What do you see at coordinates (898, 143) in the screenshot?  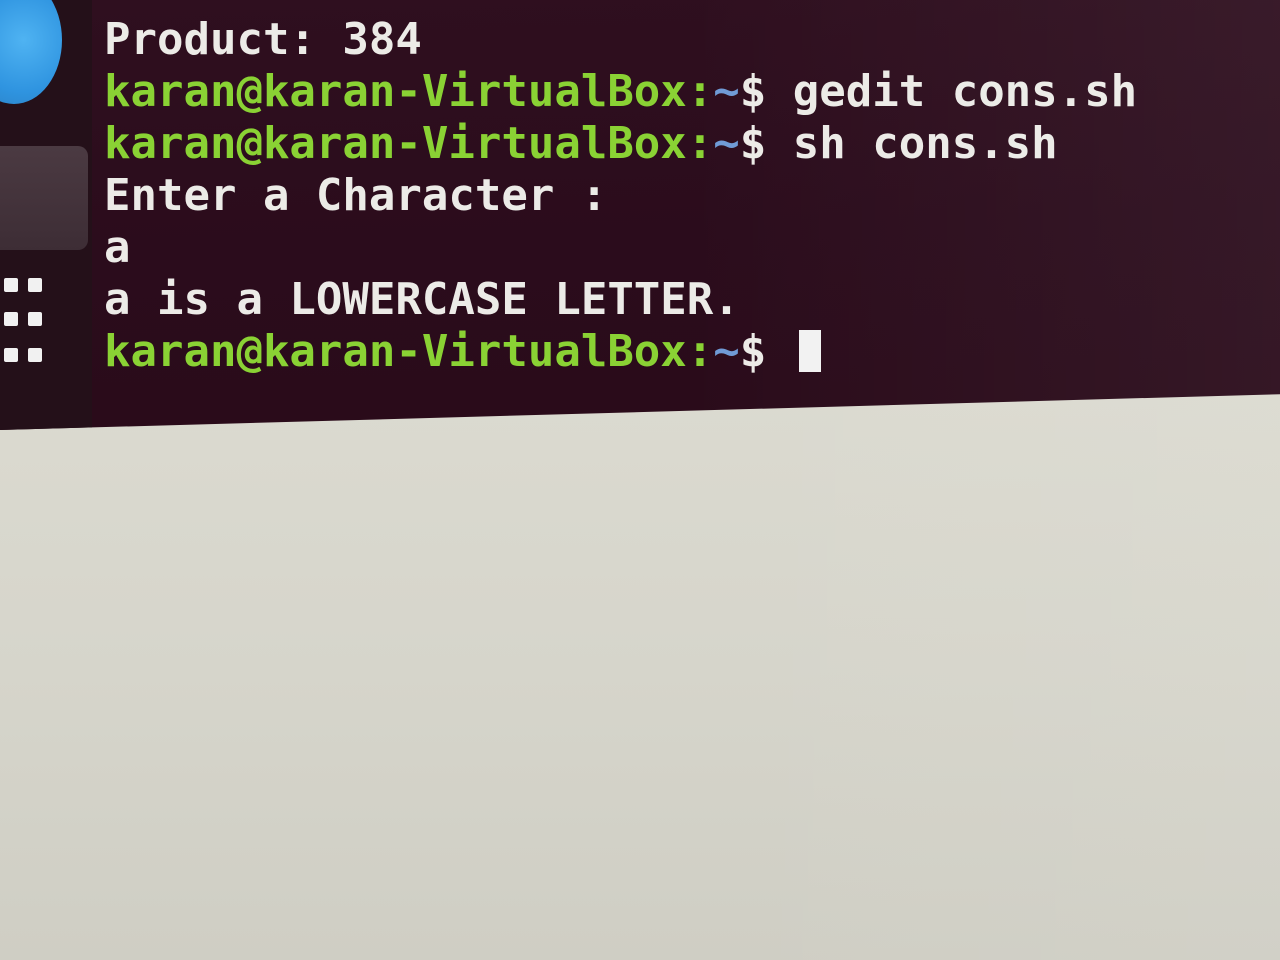 I see `terminal-text: $ sh cons.sh` at bounding box center [898, 143].